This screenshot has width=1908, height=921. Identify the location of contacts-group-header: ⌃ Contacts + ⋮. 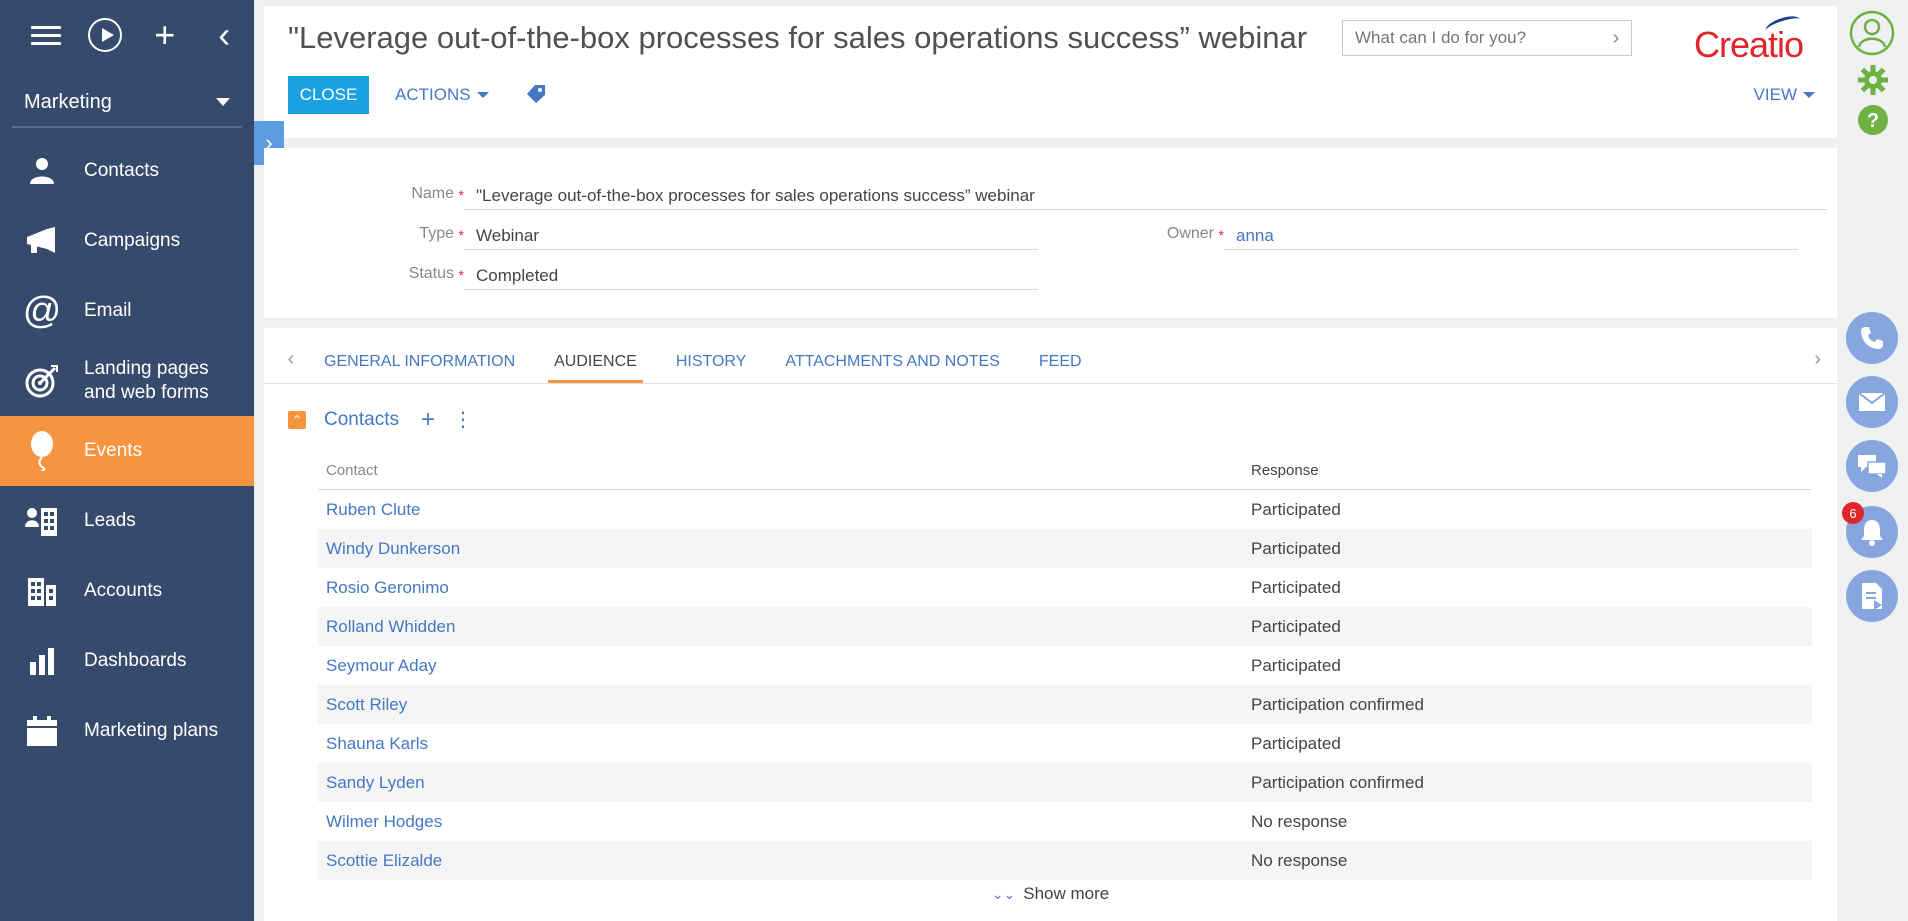
(380, 420).